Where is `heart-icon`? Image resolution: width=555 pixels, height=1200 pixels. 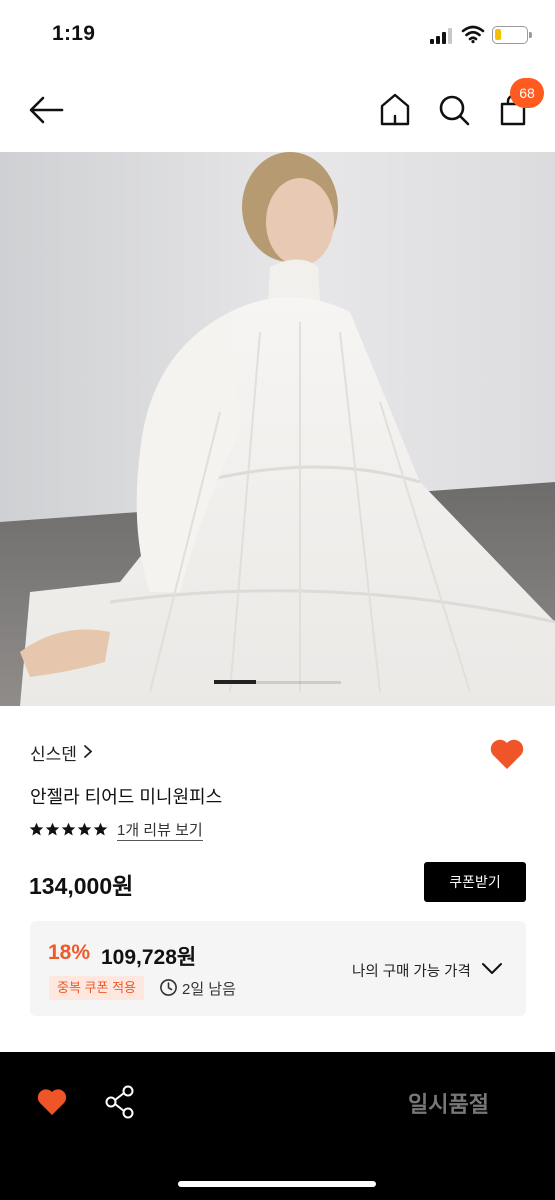 heart-icon is located at coordinates (507, 754).